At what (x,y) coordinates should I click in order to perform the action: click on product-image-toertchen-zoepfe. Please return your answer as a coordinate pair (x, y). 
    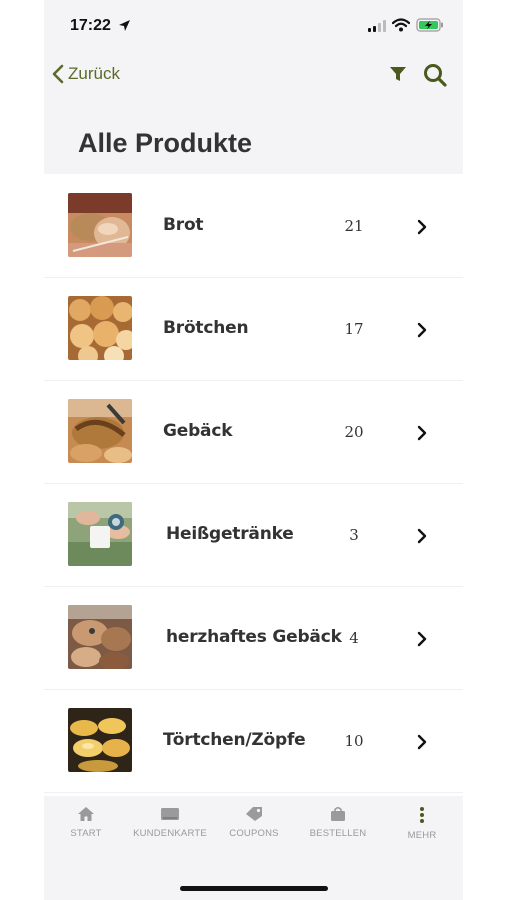
    Looking at the image, I should click on (100, 740).